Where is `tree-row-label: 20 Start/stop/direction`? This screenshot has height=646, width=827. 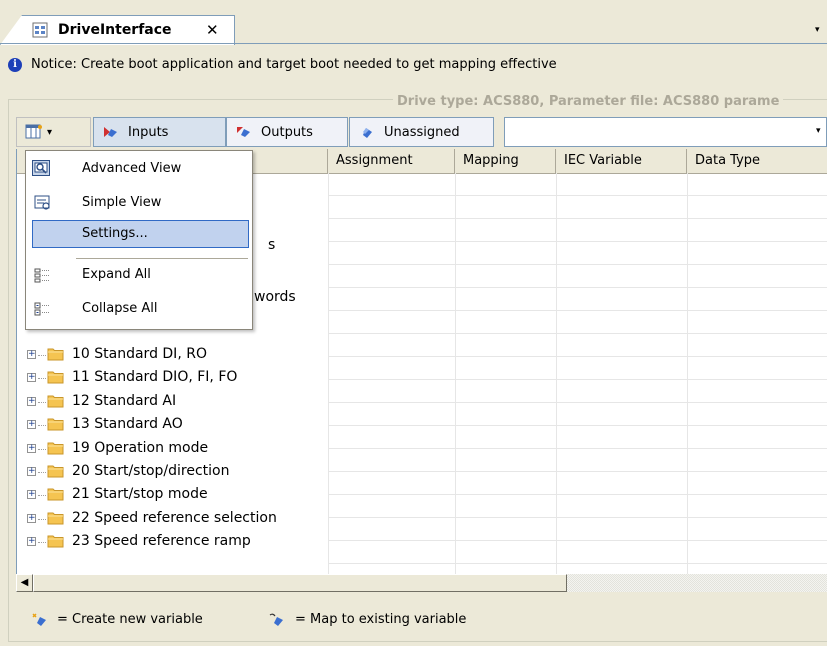
tree-row-label: 20 Start/stop/direction is located at coordinates (151, 471).